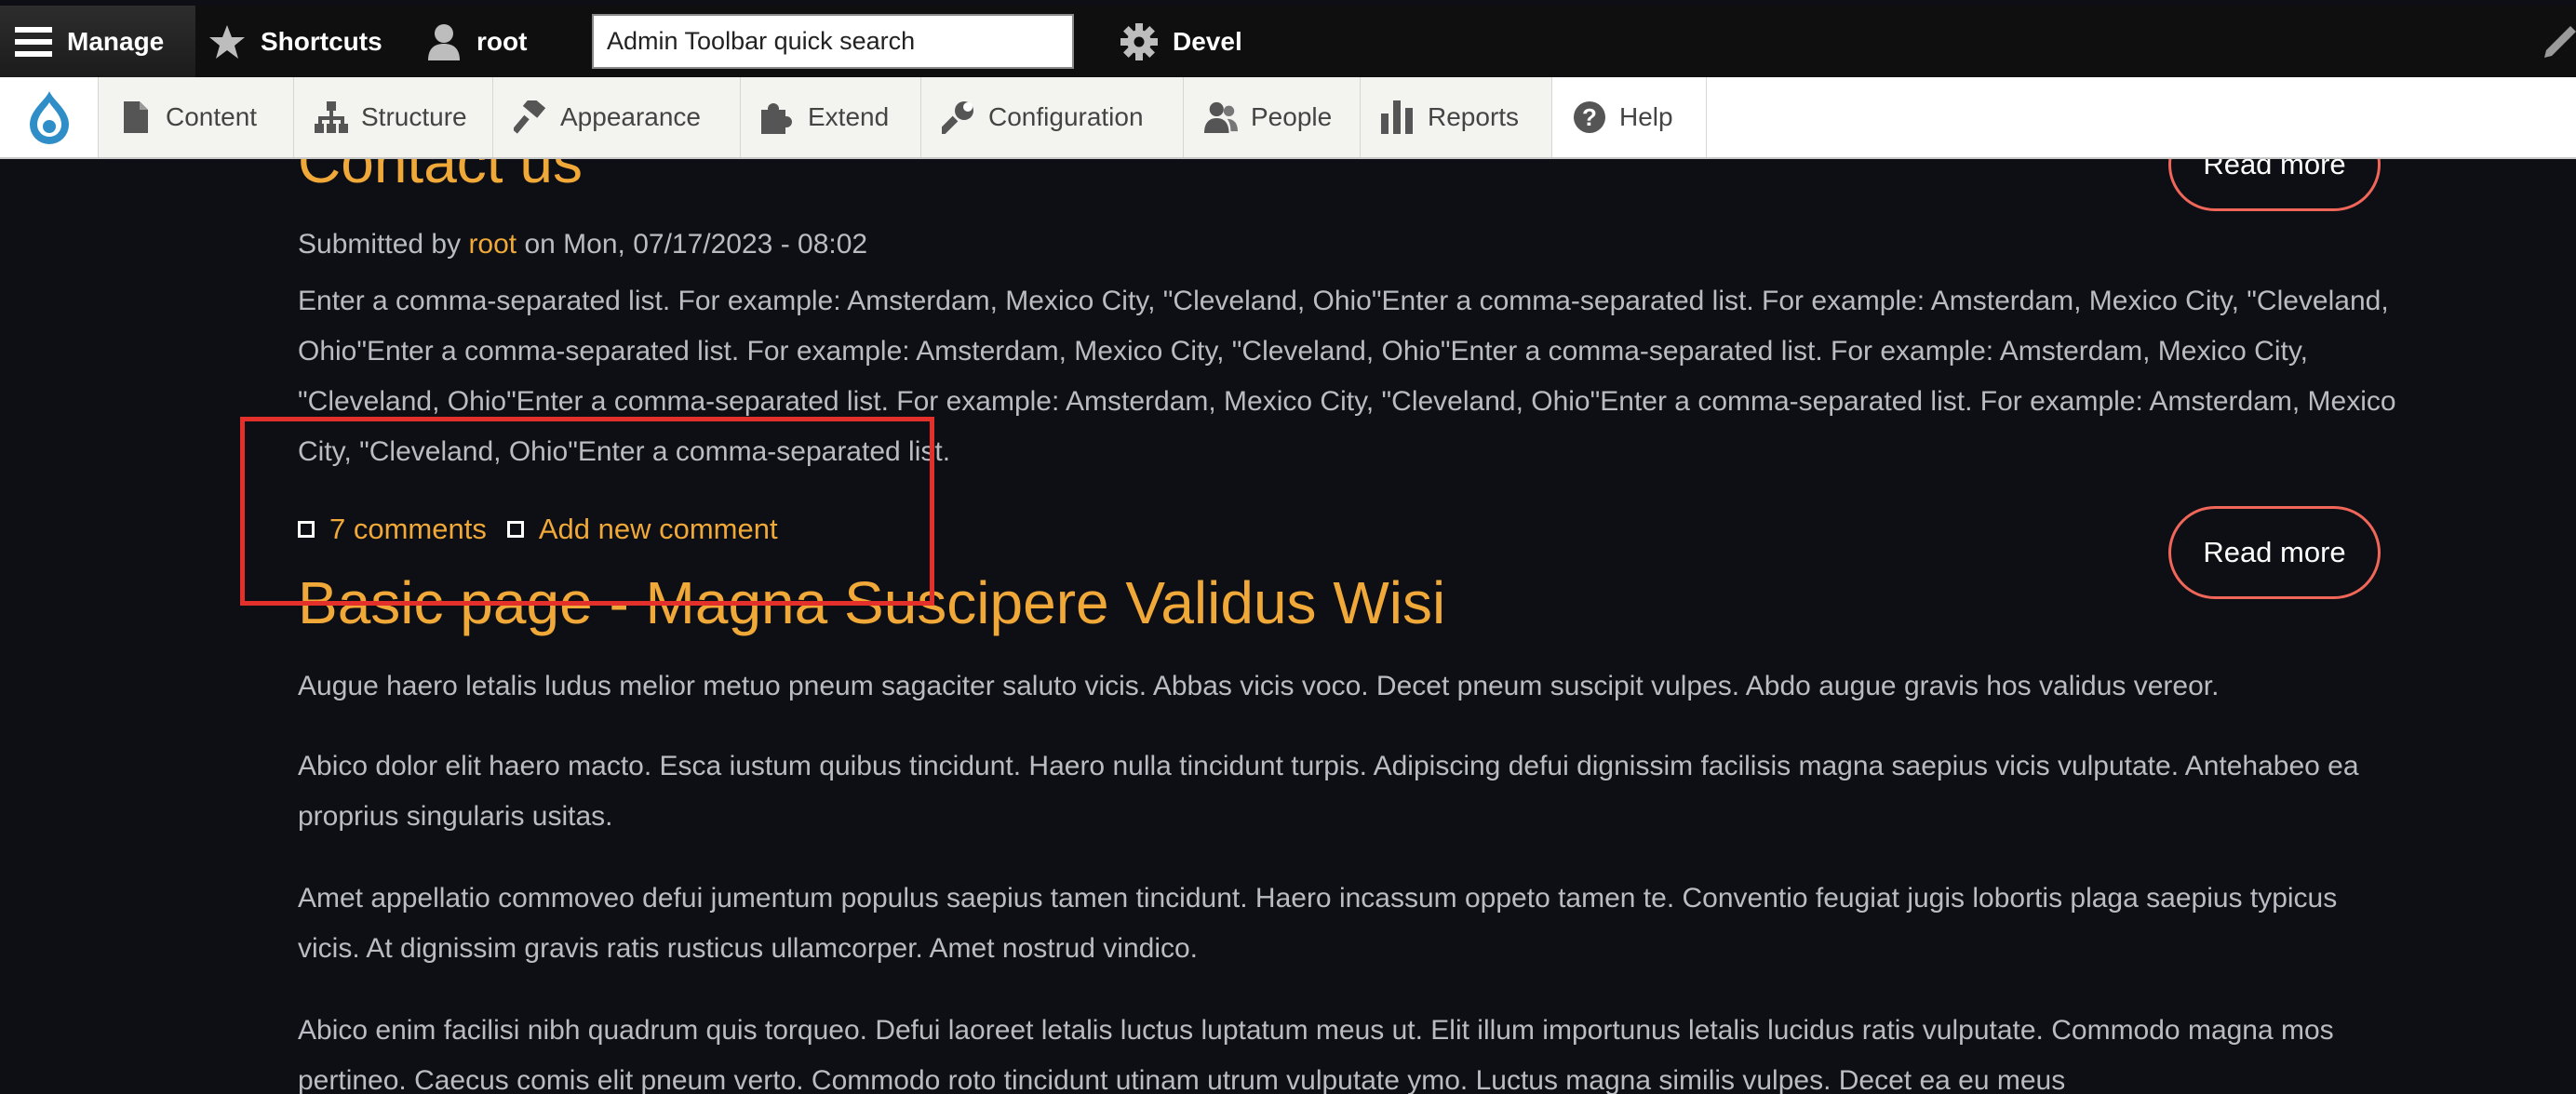 The image size is (2576, 1094). I want to click on tray-item-label: People, so click(1292, 116).